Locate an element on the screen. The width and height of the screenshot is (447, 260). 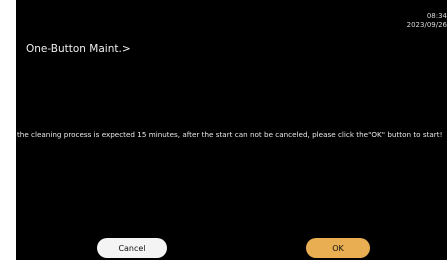
status-clock: 08:34 2023/09/26 is located at coordinates (427, 21).